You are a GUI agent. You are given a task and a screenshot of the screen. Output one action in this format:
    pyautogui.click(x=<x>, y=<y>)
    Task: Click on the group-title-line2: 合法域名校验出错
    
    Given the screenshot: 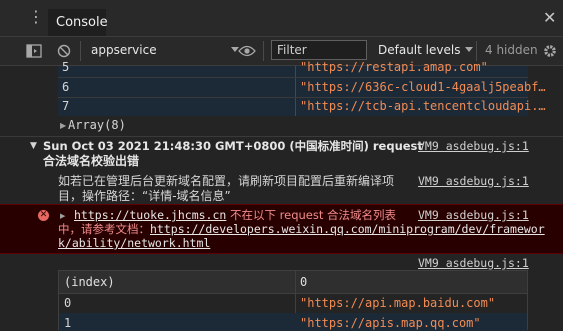 What is the action you would take?
    pyautogui.click(x=91, y=161)
    